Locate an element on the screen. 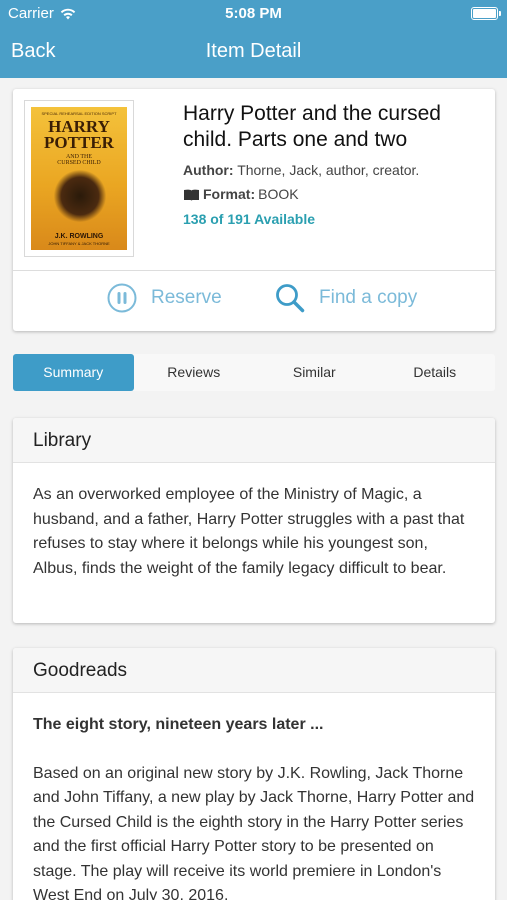  tab-details: Details is located at coordinates (435, 372).